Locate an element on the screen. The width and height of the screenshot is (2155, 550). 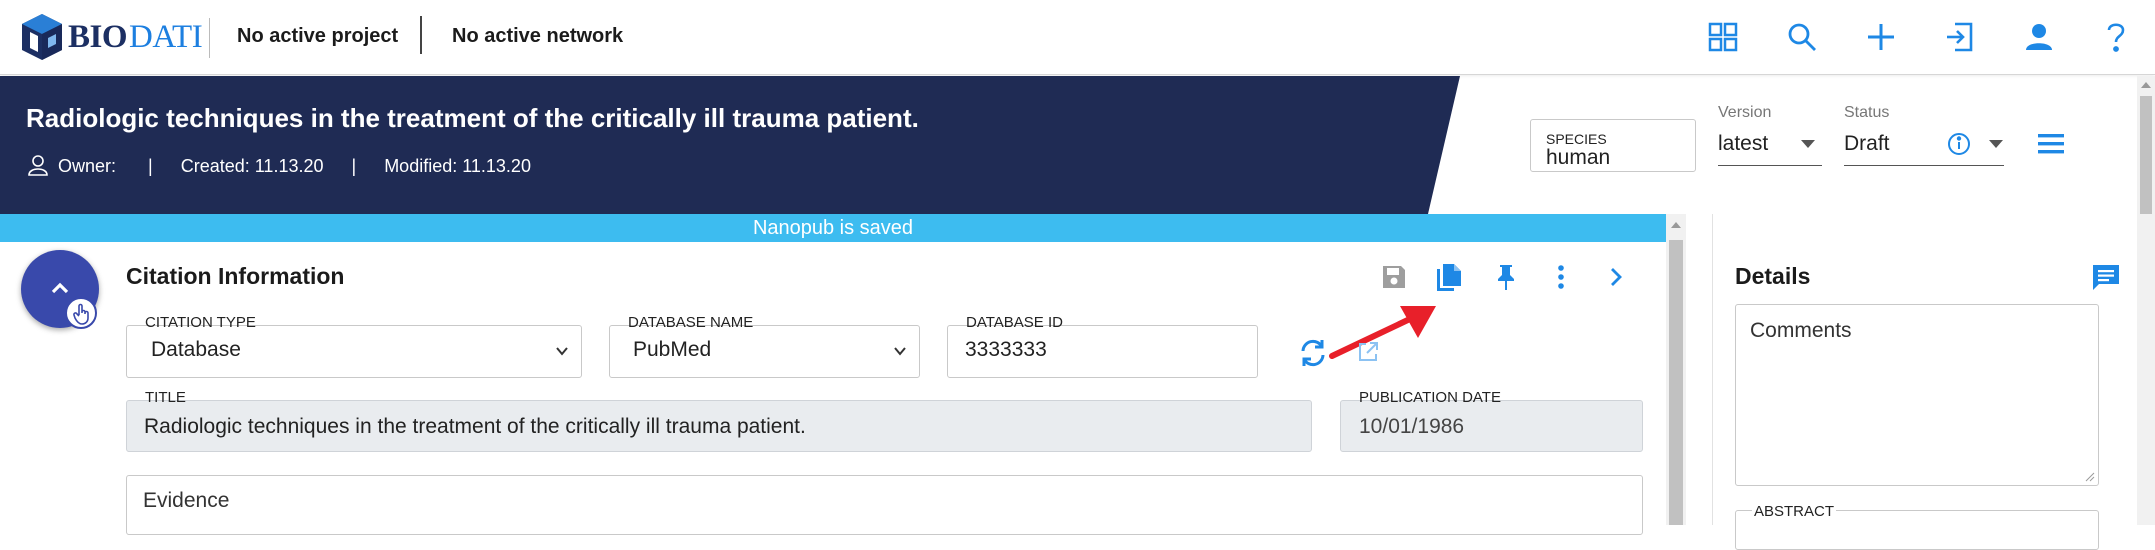
status-underline is located at coordinates (1924, 165).